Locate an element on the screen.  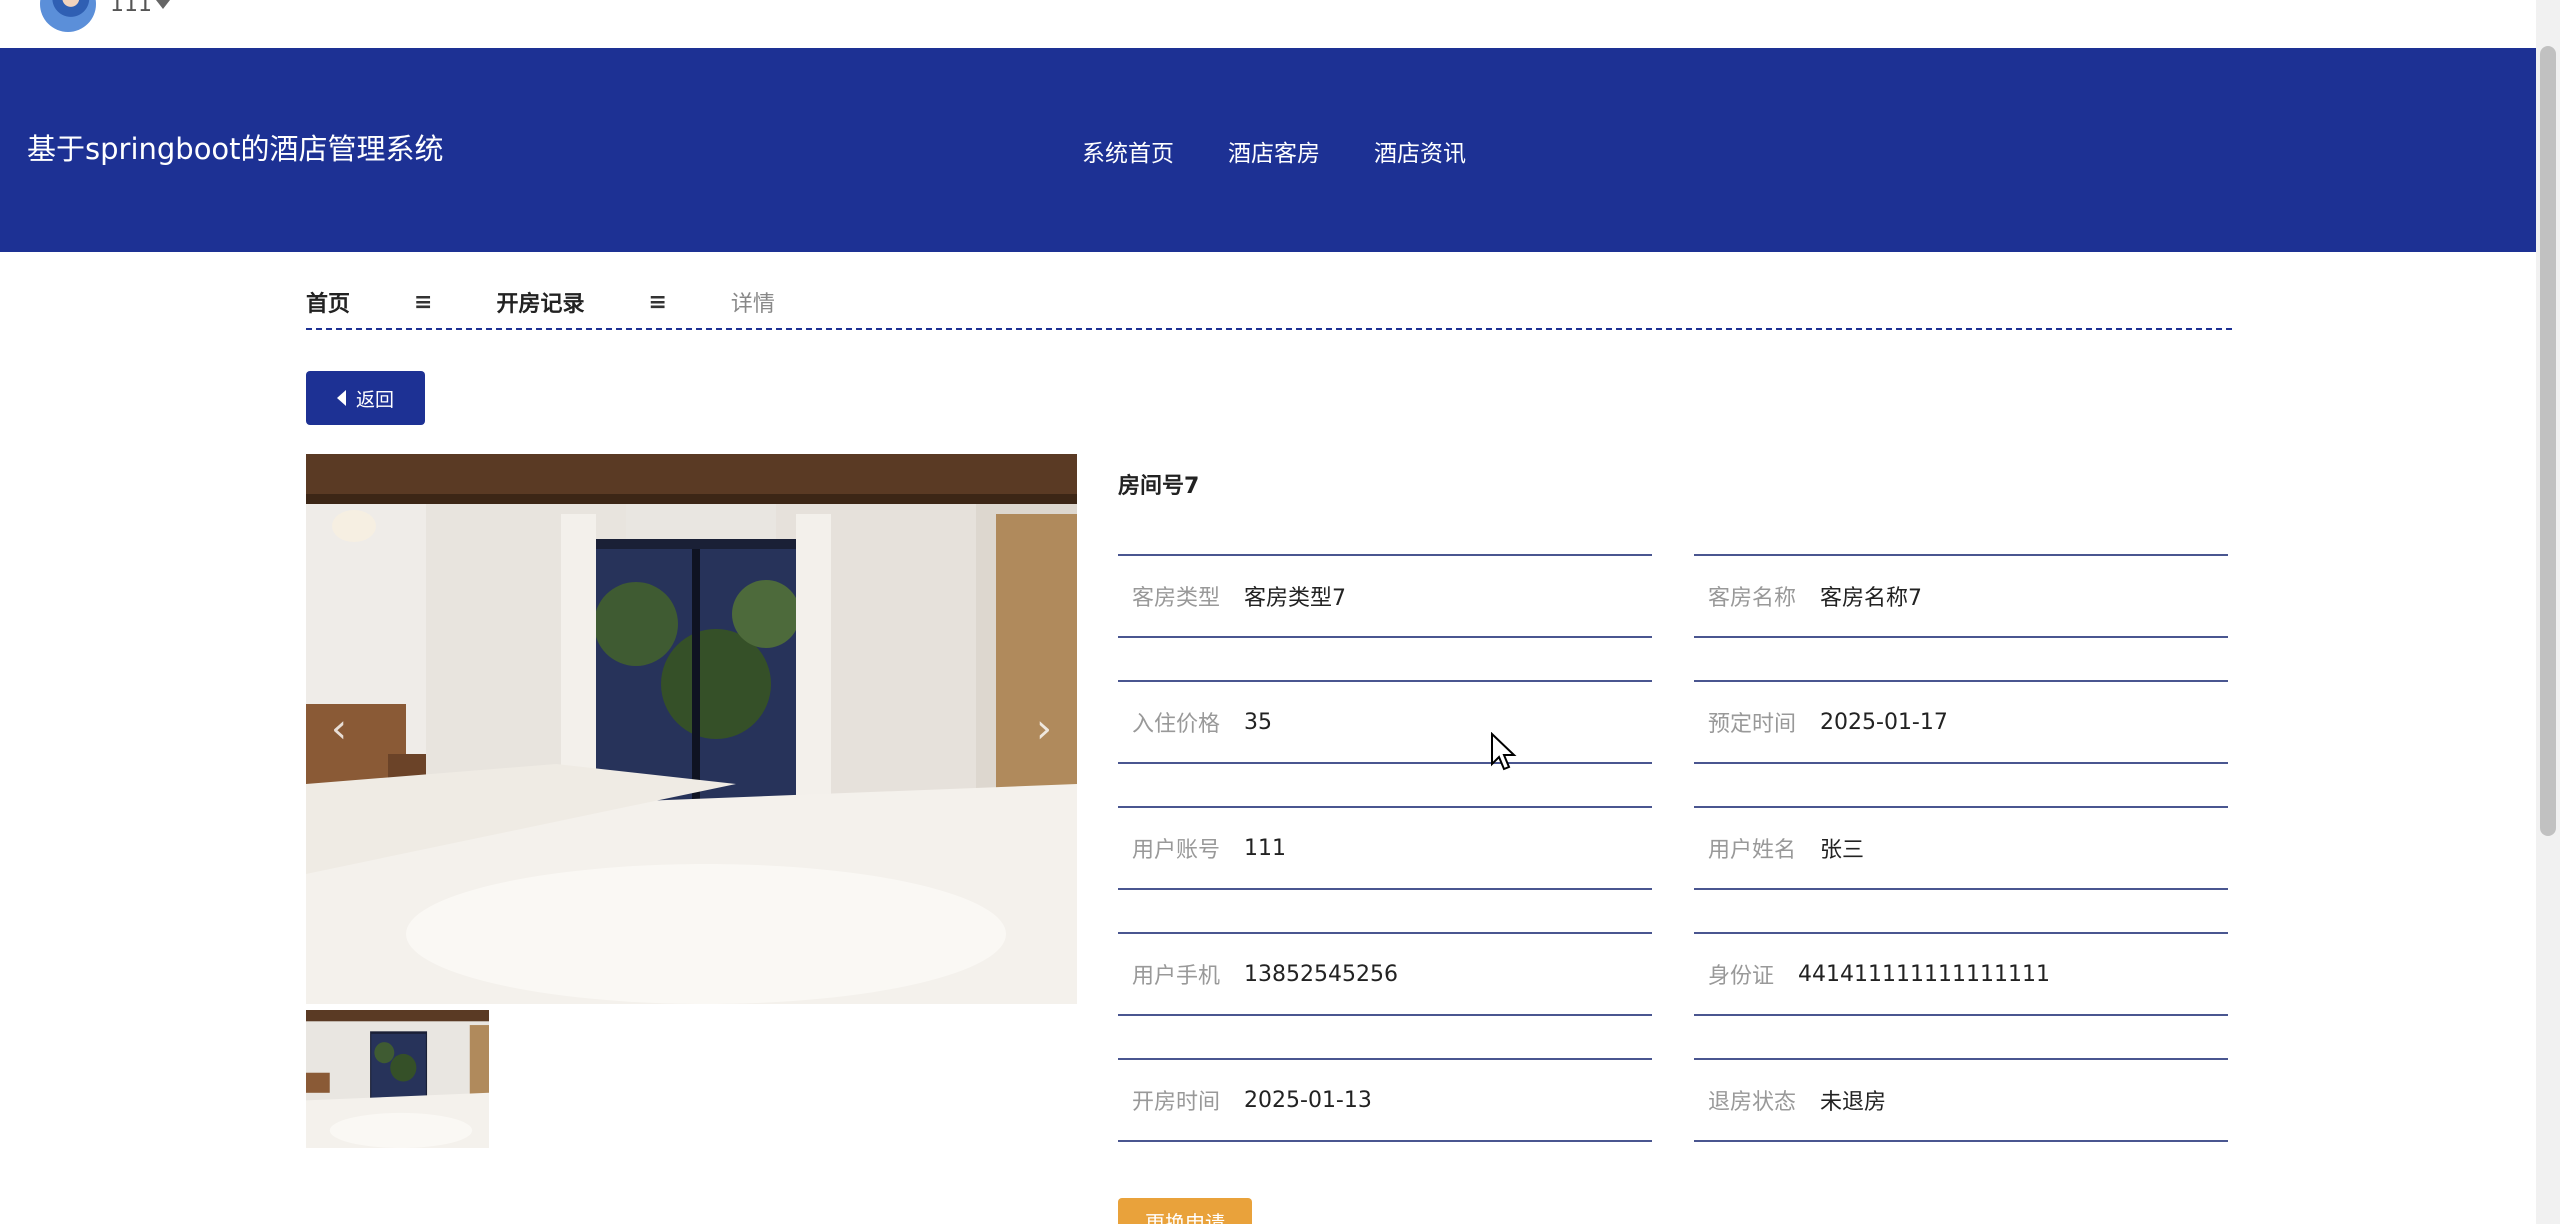
back-button: 返回 is located at coordinates (365, 398).